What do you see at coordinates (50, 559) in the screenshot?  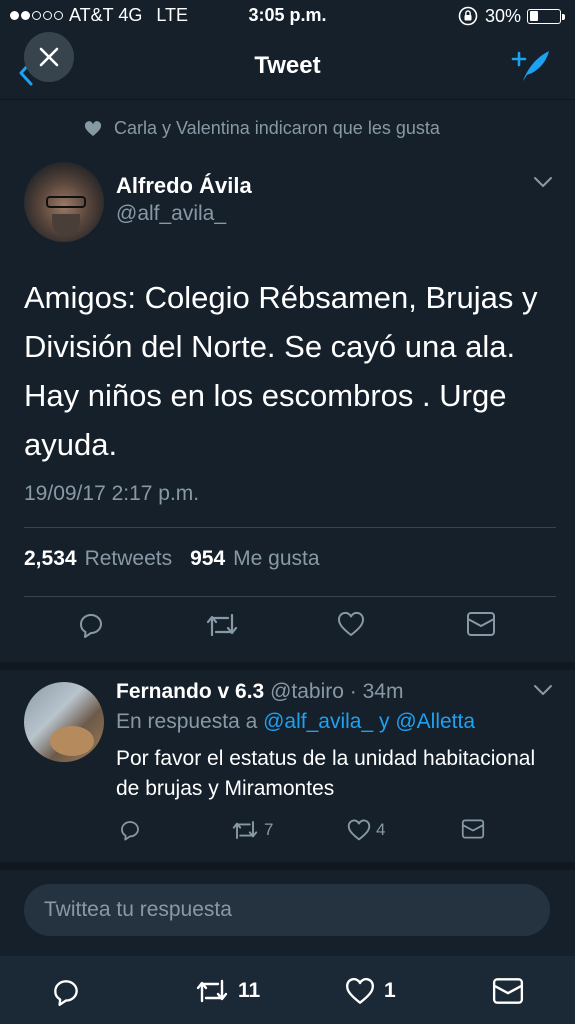 I see `retweet-count: 2,534` at bounding box center [50, 559].